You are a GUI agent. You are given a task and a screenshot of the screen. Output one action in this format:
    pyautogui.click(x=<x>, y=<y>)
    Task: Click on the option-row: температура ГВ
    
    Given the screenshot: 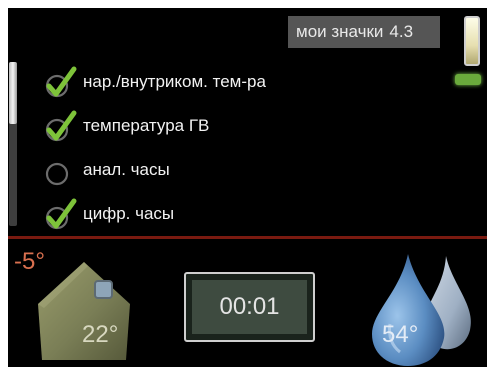 What is the action you would take?
    pyautogui.click(x=234, y=126)
    